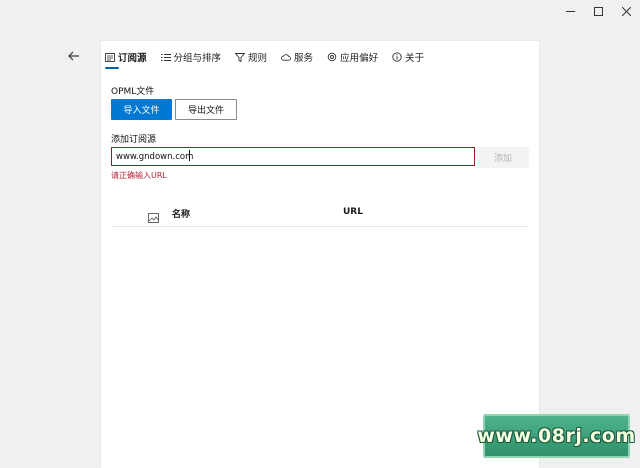 The image size is (640, 468). What do you see at coordinates (189, 155) in the screenshot?
I see `text-caret` at bounding box center [189, 155].